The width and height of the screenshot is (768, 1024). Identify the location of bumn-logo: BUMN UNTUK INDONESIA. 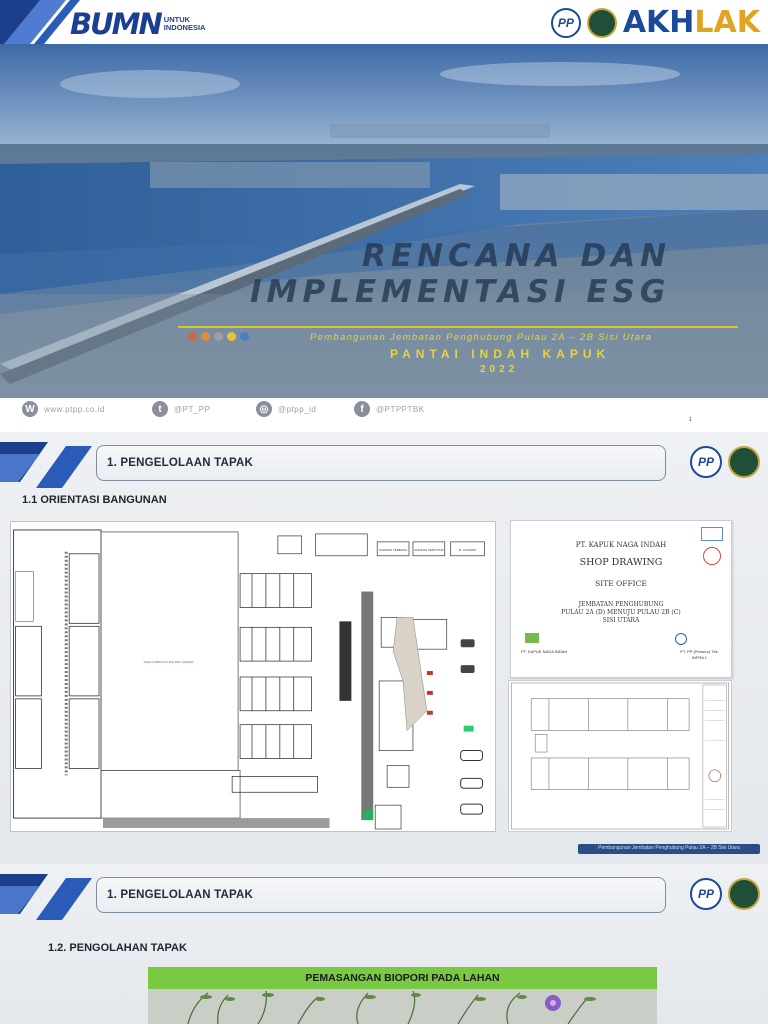
(138, 24).